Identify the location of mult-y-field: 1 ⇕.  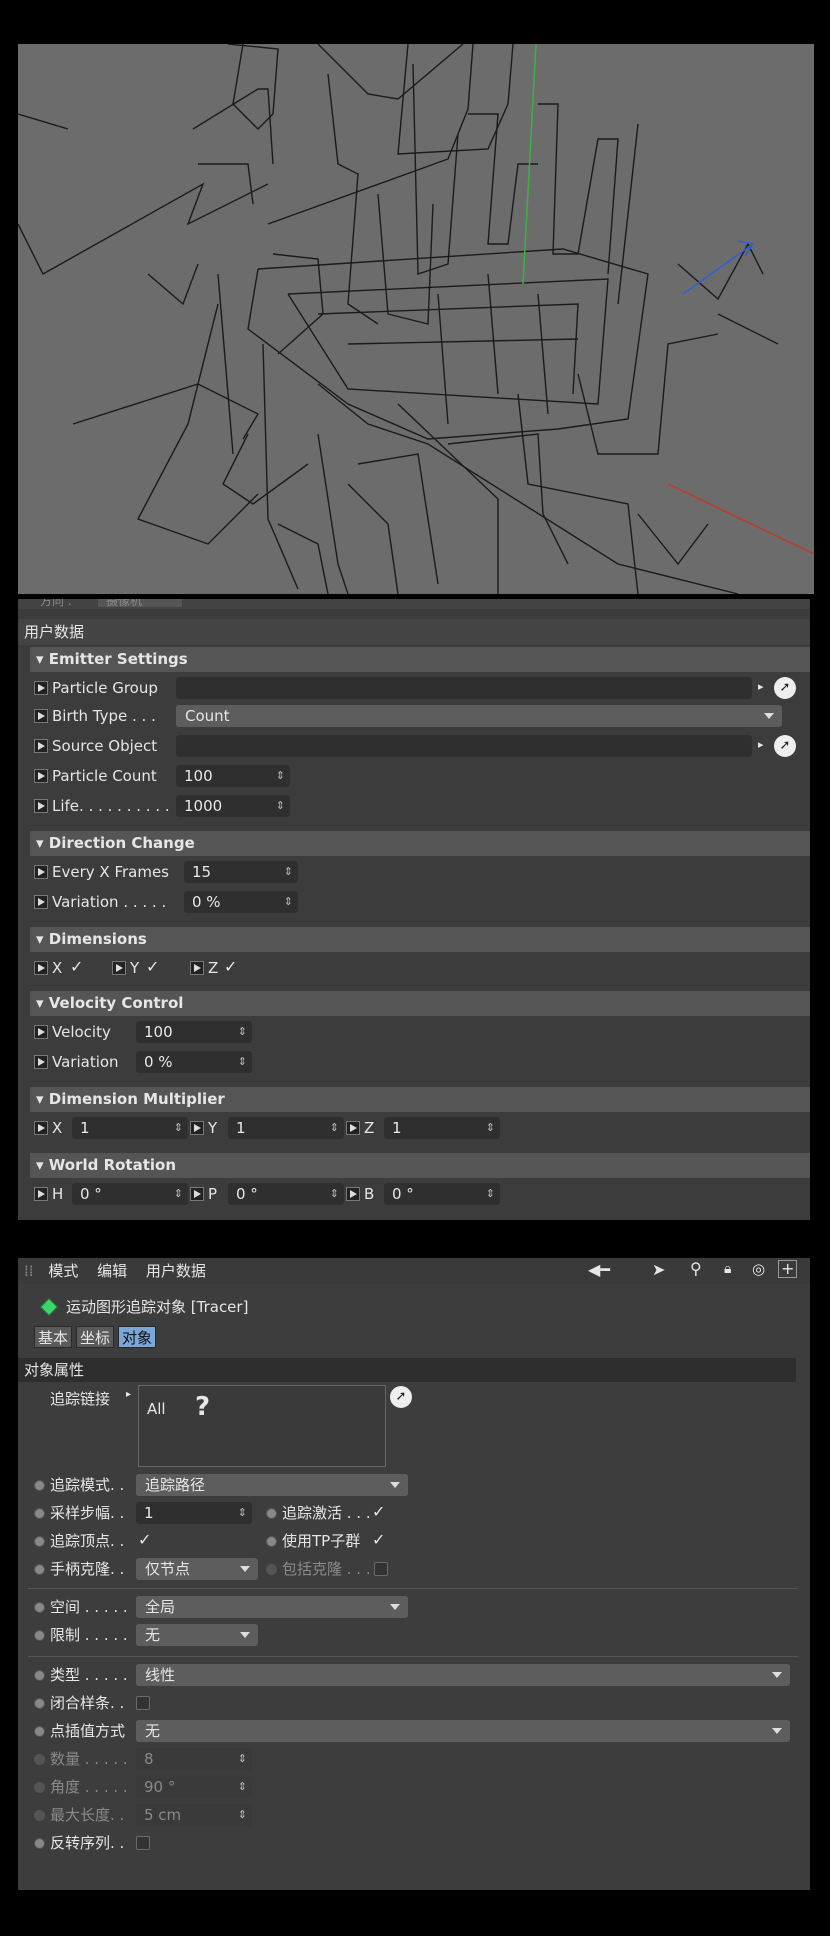
(286, 1128).